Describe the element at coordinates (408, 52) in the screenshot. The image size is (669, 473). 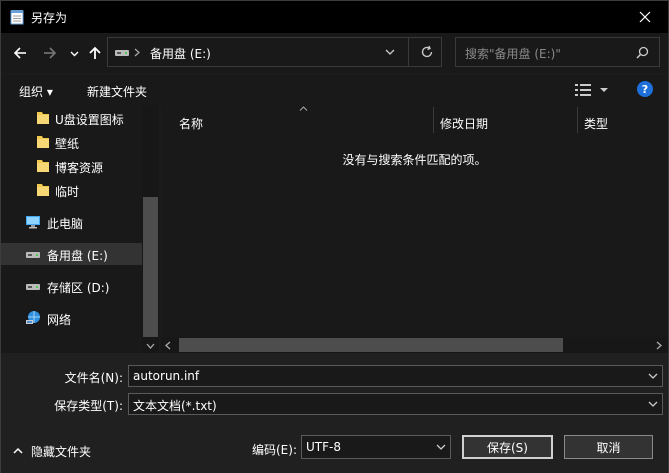
I see `address-divider` at that location.